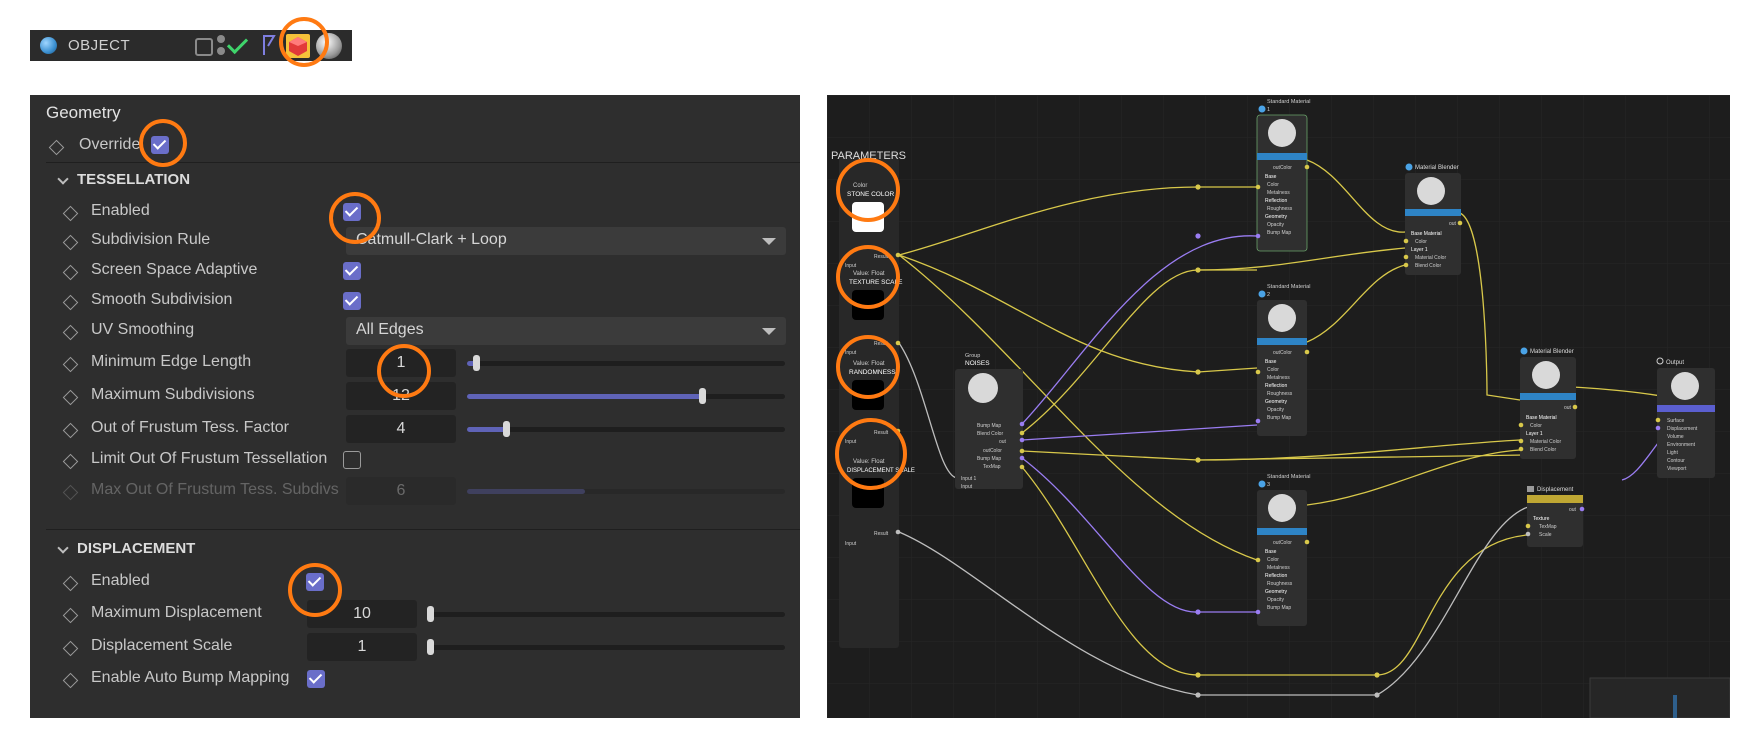 The height and width of the screenshot is (751, 1758). Describe the element at coordinates (133, 179) in the screenshot. I see `tessellation-section-title: TESSELLATION` at that location.